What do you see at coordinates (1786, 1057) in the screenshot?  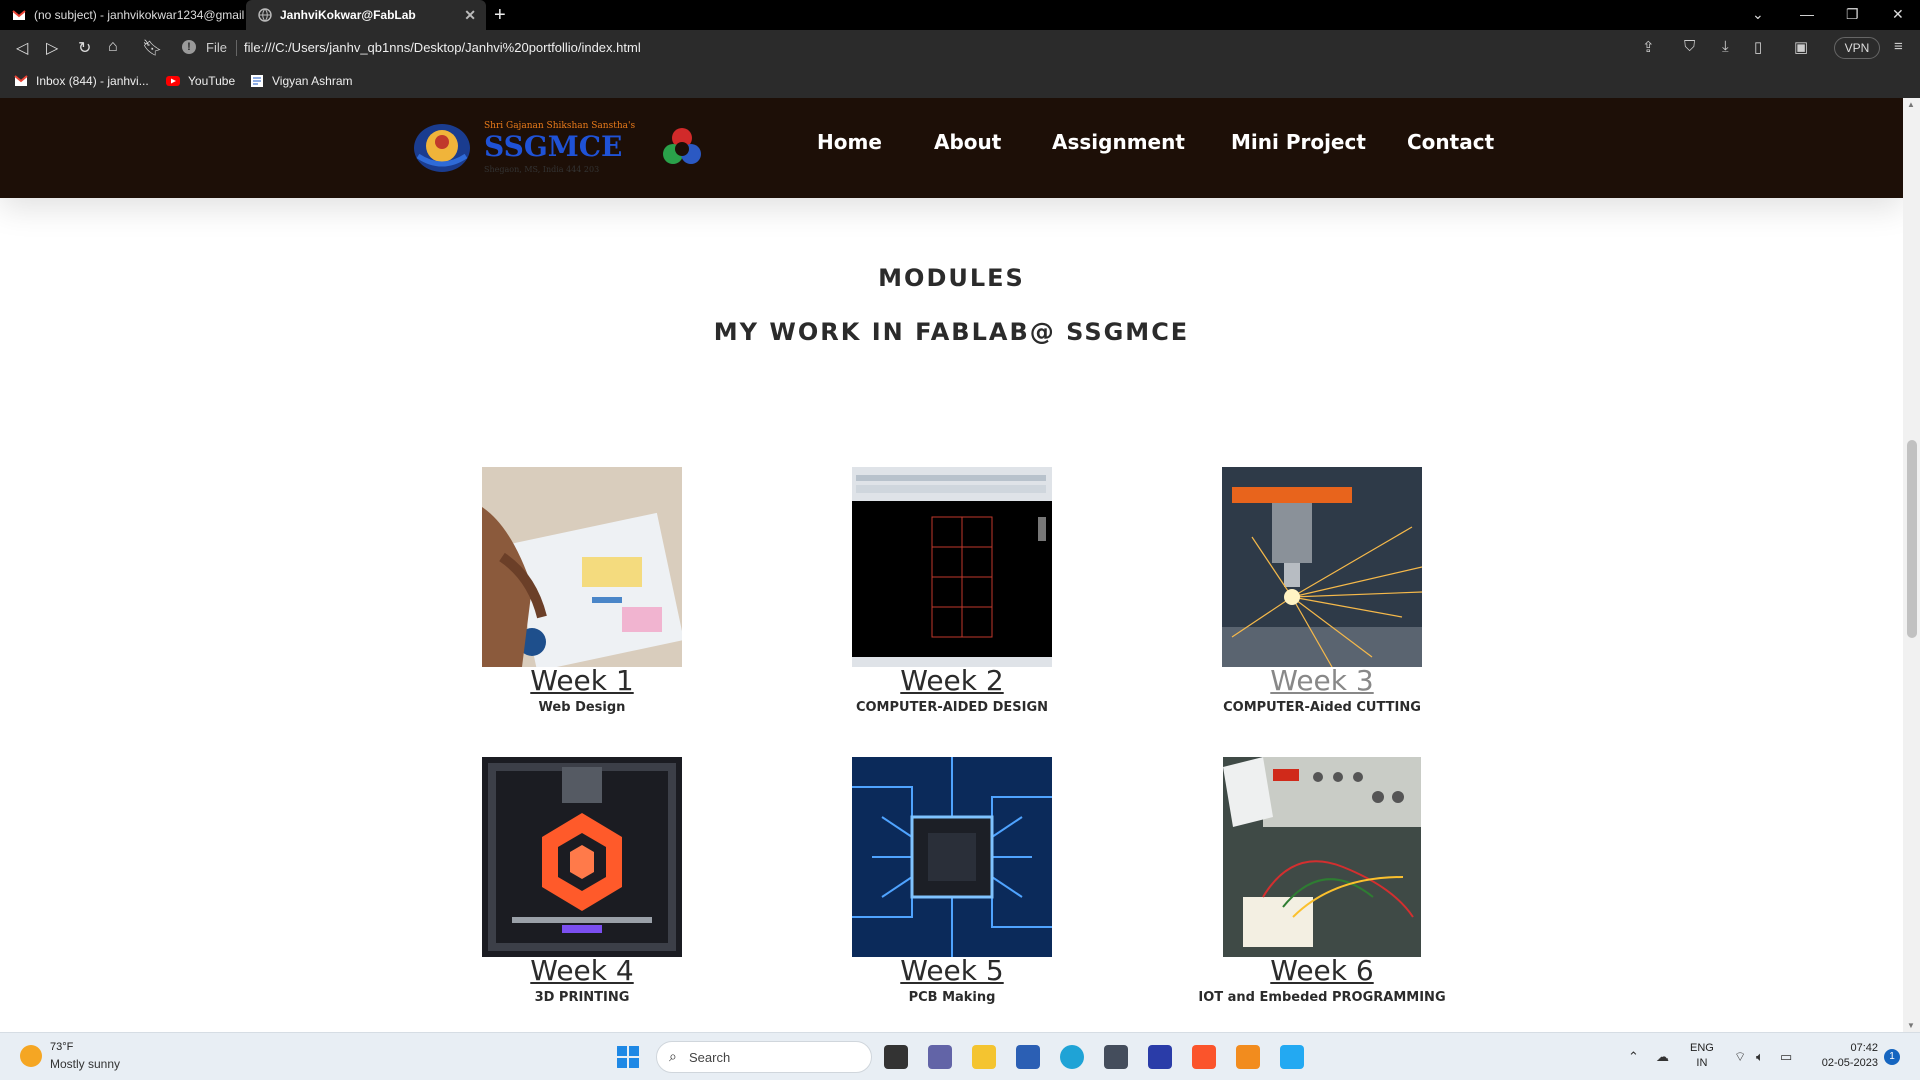 I see `battery-icon: ▭` at bounding box center [1786, 1057].